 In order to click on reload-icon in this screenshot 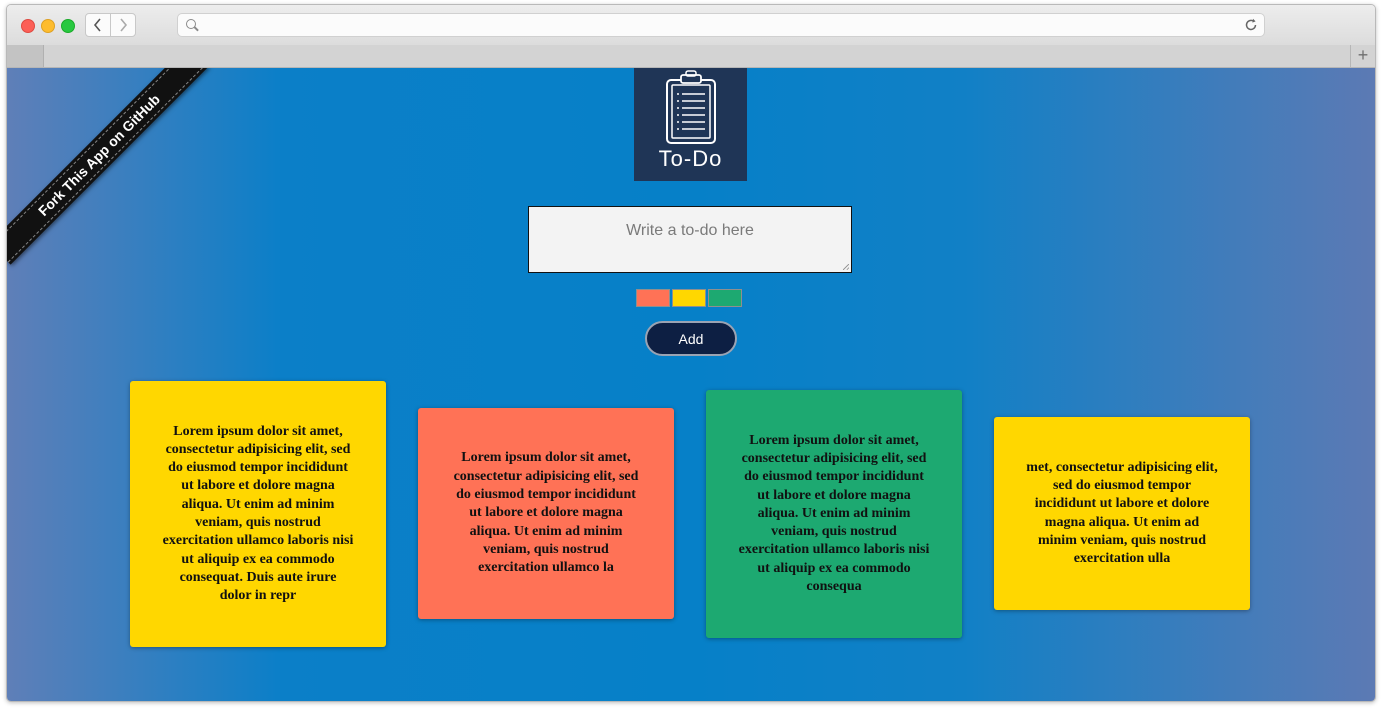, I will do `click(1251, 25)`.